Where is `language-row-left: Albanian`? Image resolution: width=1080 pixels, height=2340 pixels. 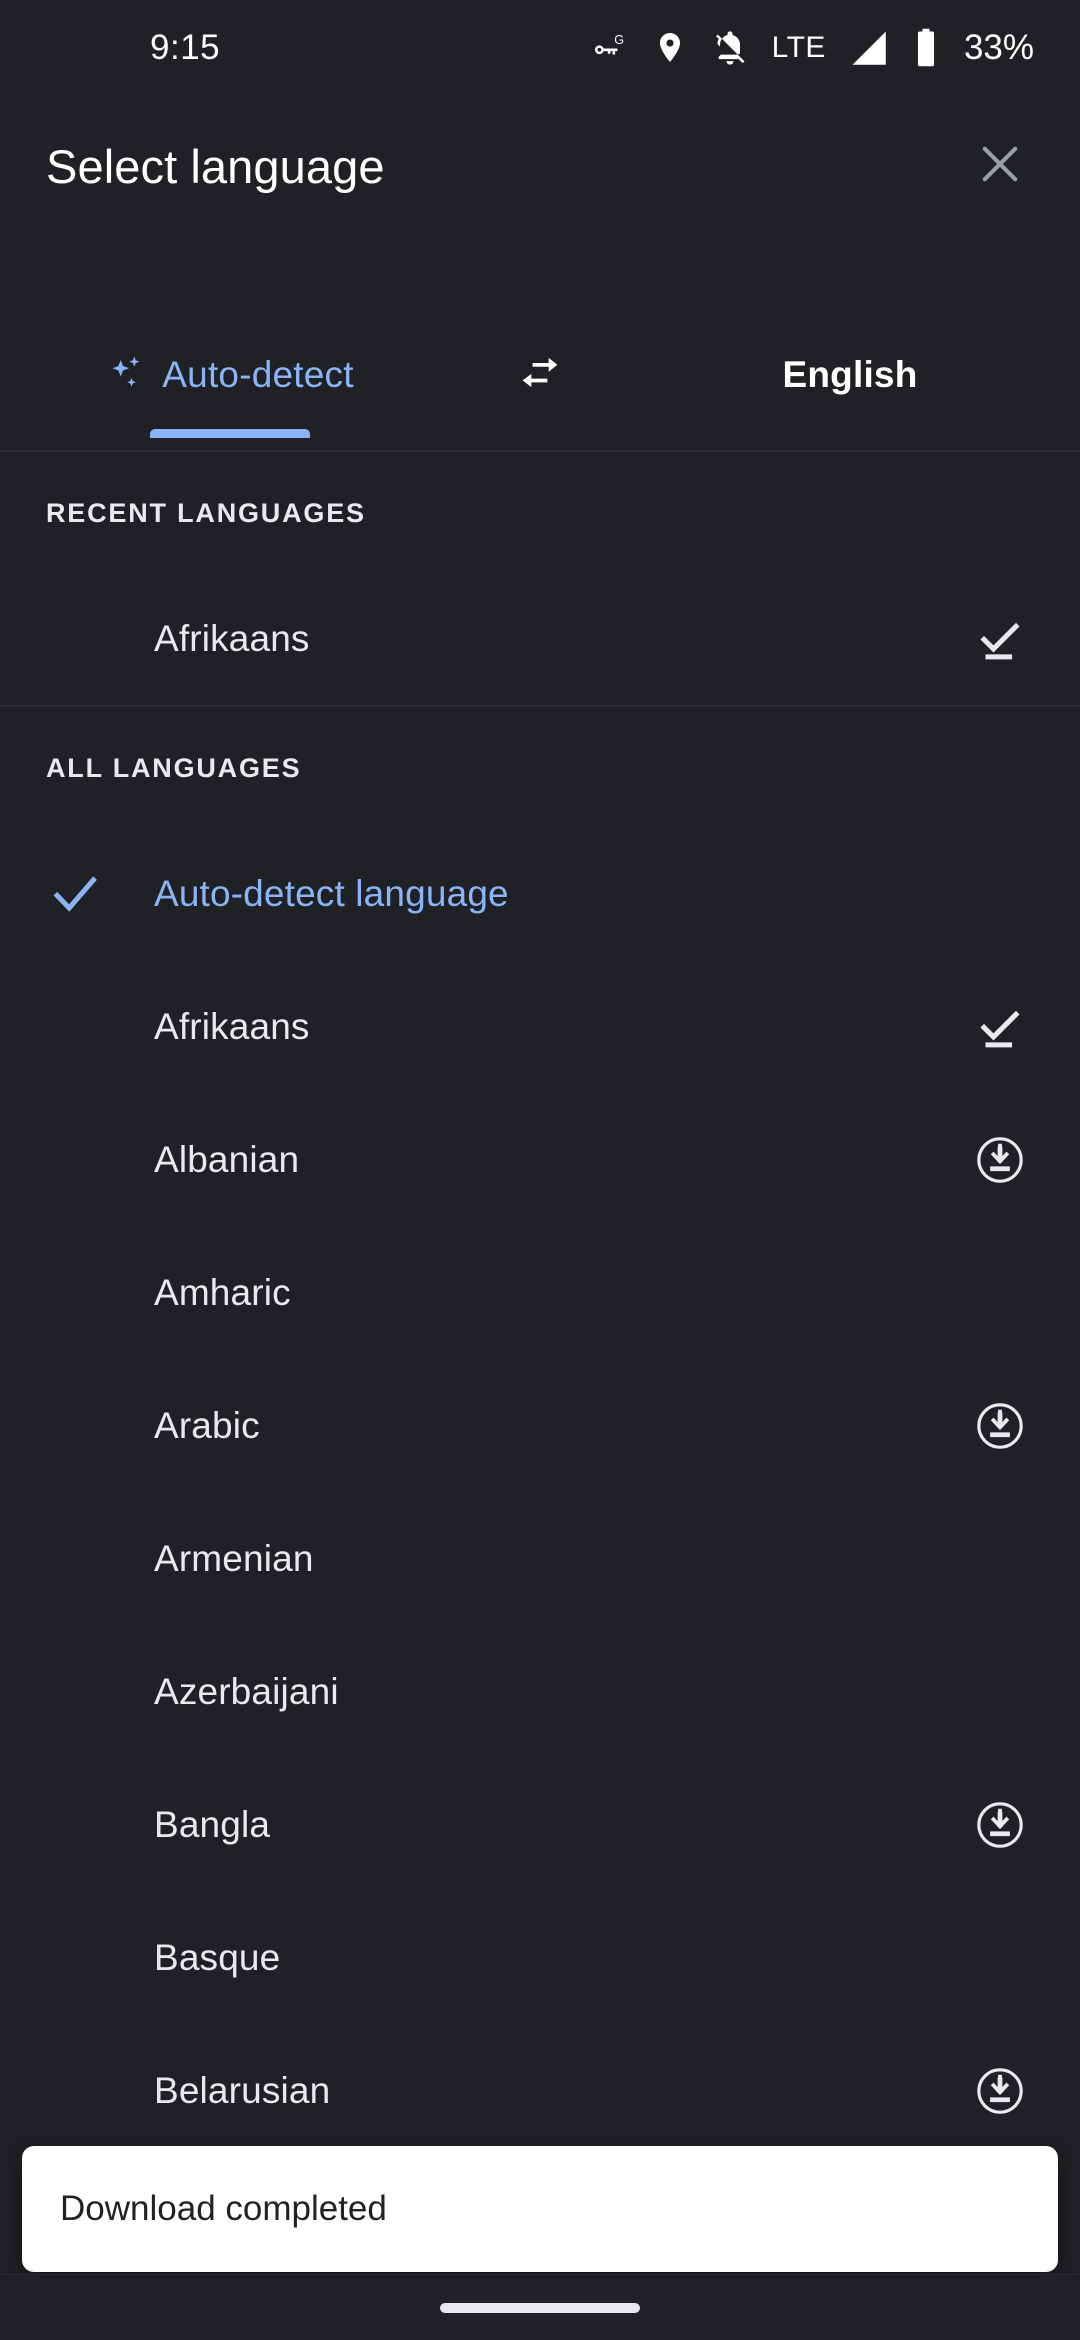 language-row-left: Albanian is located at coordinates (172, 1160).